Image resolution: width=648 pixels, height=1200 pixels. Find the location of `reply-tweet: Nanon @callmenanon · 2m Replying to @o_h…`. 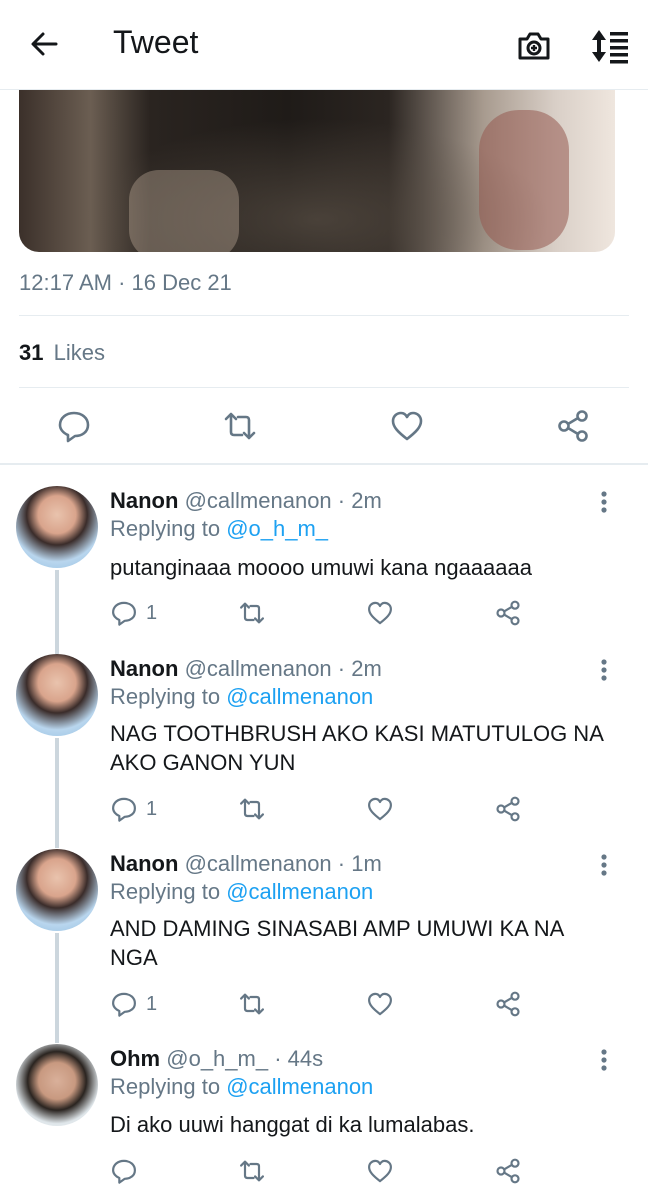

reply-tweet: Nanon @callmenanon · 2m Replying to @o_h… is located at coordinates (324, 561).